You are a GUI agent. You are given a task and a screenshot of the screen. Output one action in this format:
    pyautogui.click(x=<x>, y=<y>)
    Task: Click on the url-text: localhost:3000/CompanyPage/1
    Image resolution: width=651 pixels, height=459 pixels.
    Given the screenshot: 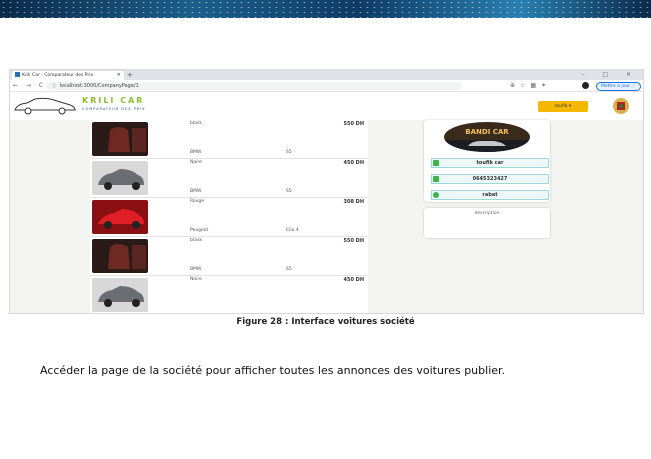 What is the action you would take?
    pyautogui.click(x=99, y=85)
    